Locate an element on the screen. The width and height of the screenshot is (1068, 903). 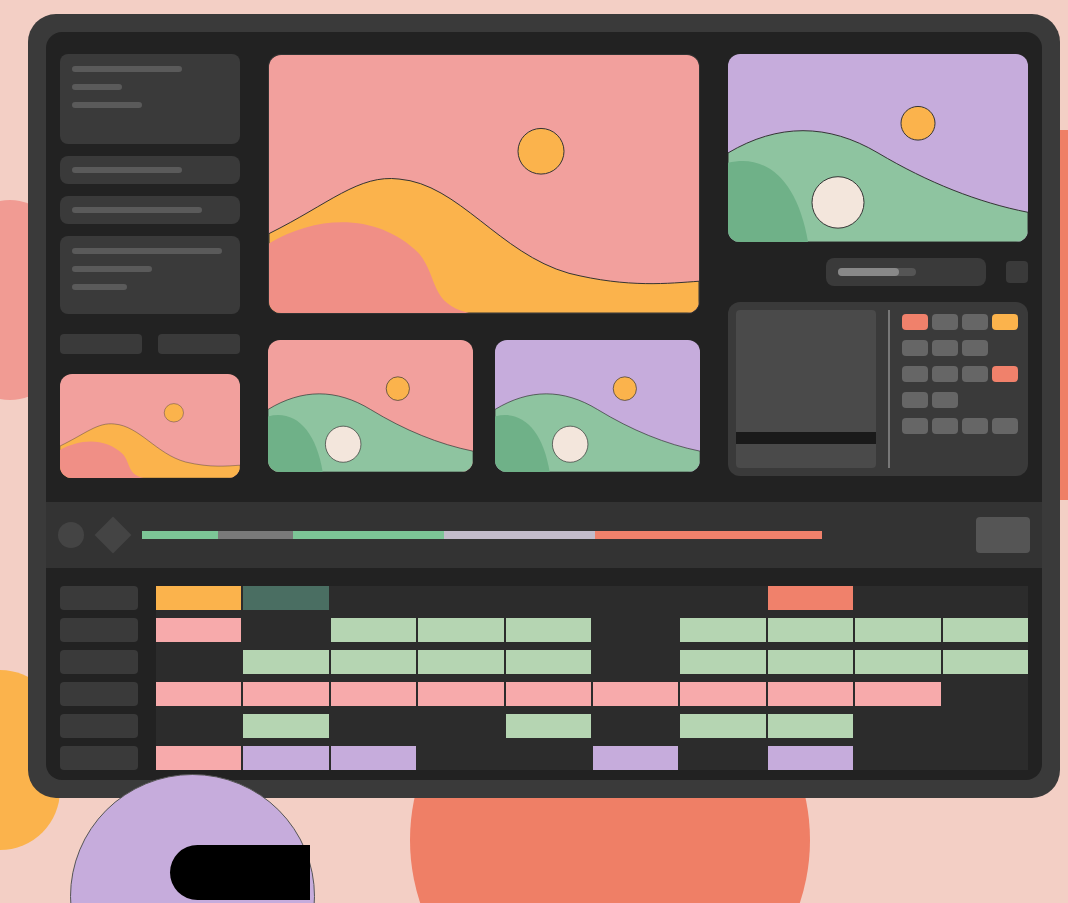
square-button is located at coordinates (1003, 535).